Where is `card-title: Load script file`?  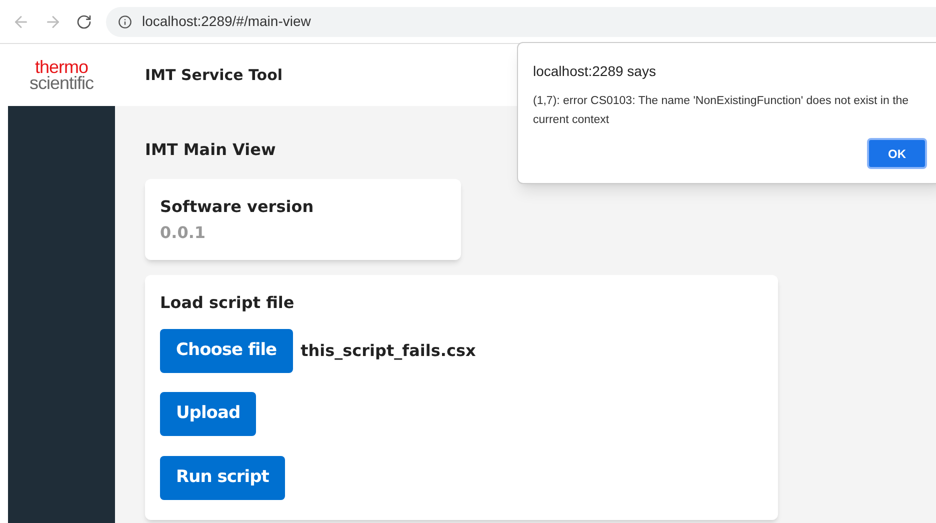 card-title: Load script file is located at coordinates (227, 303).